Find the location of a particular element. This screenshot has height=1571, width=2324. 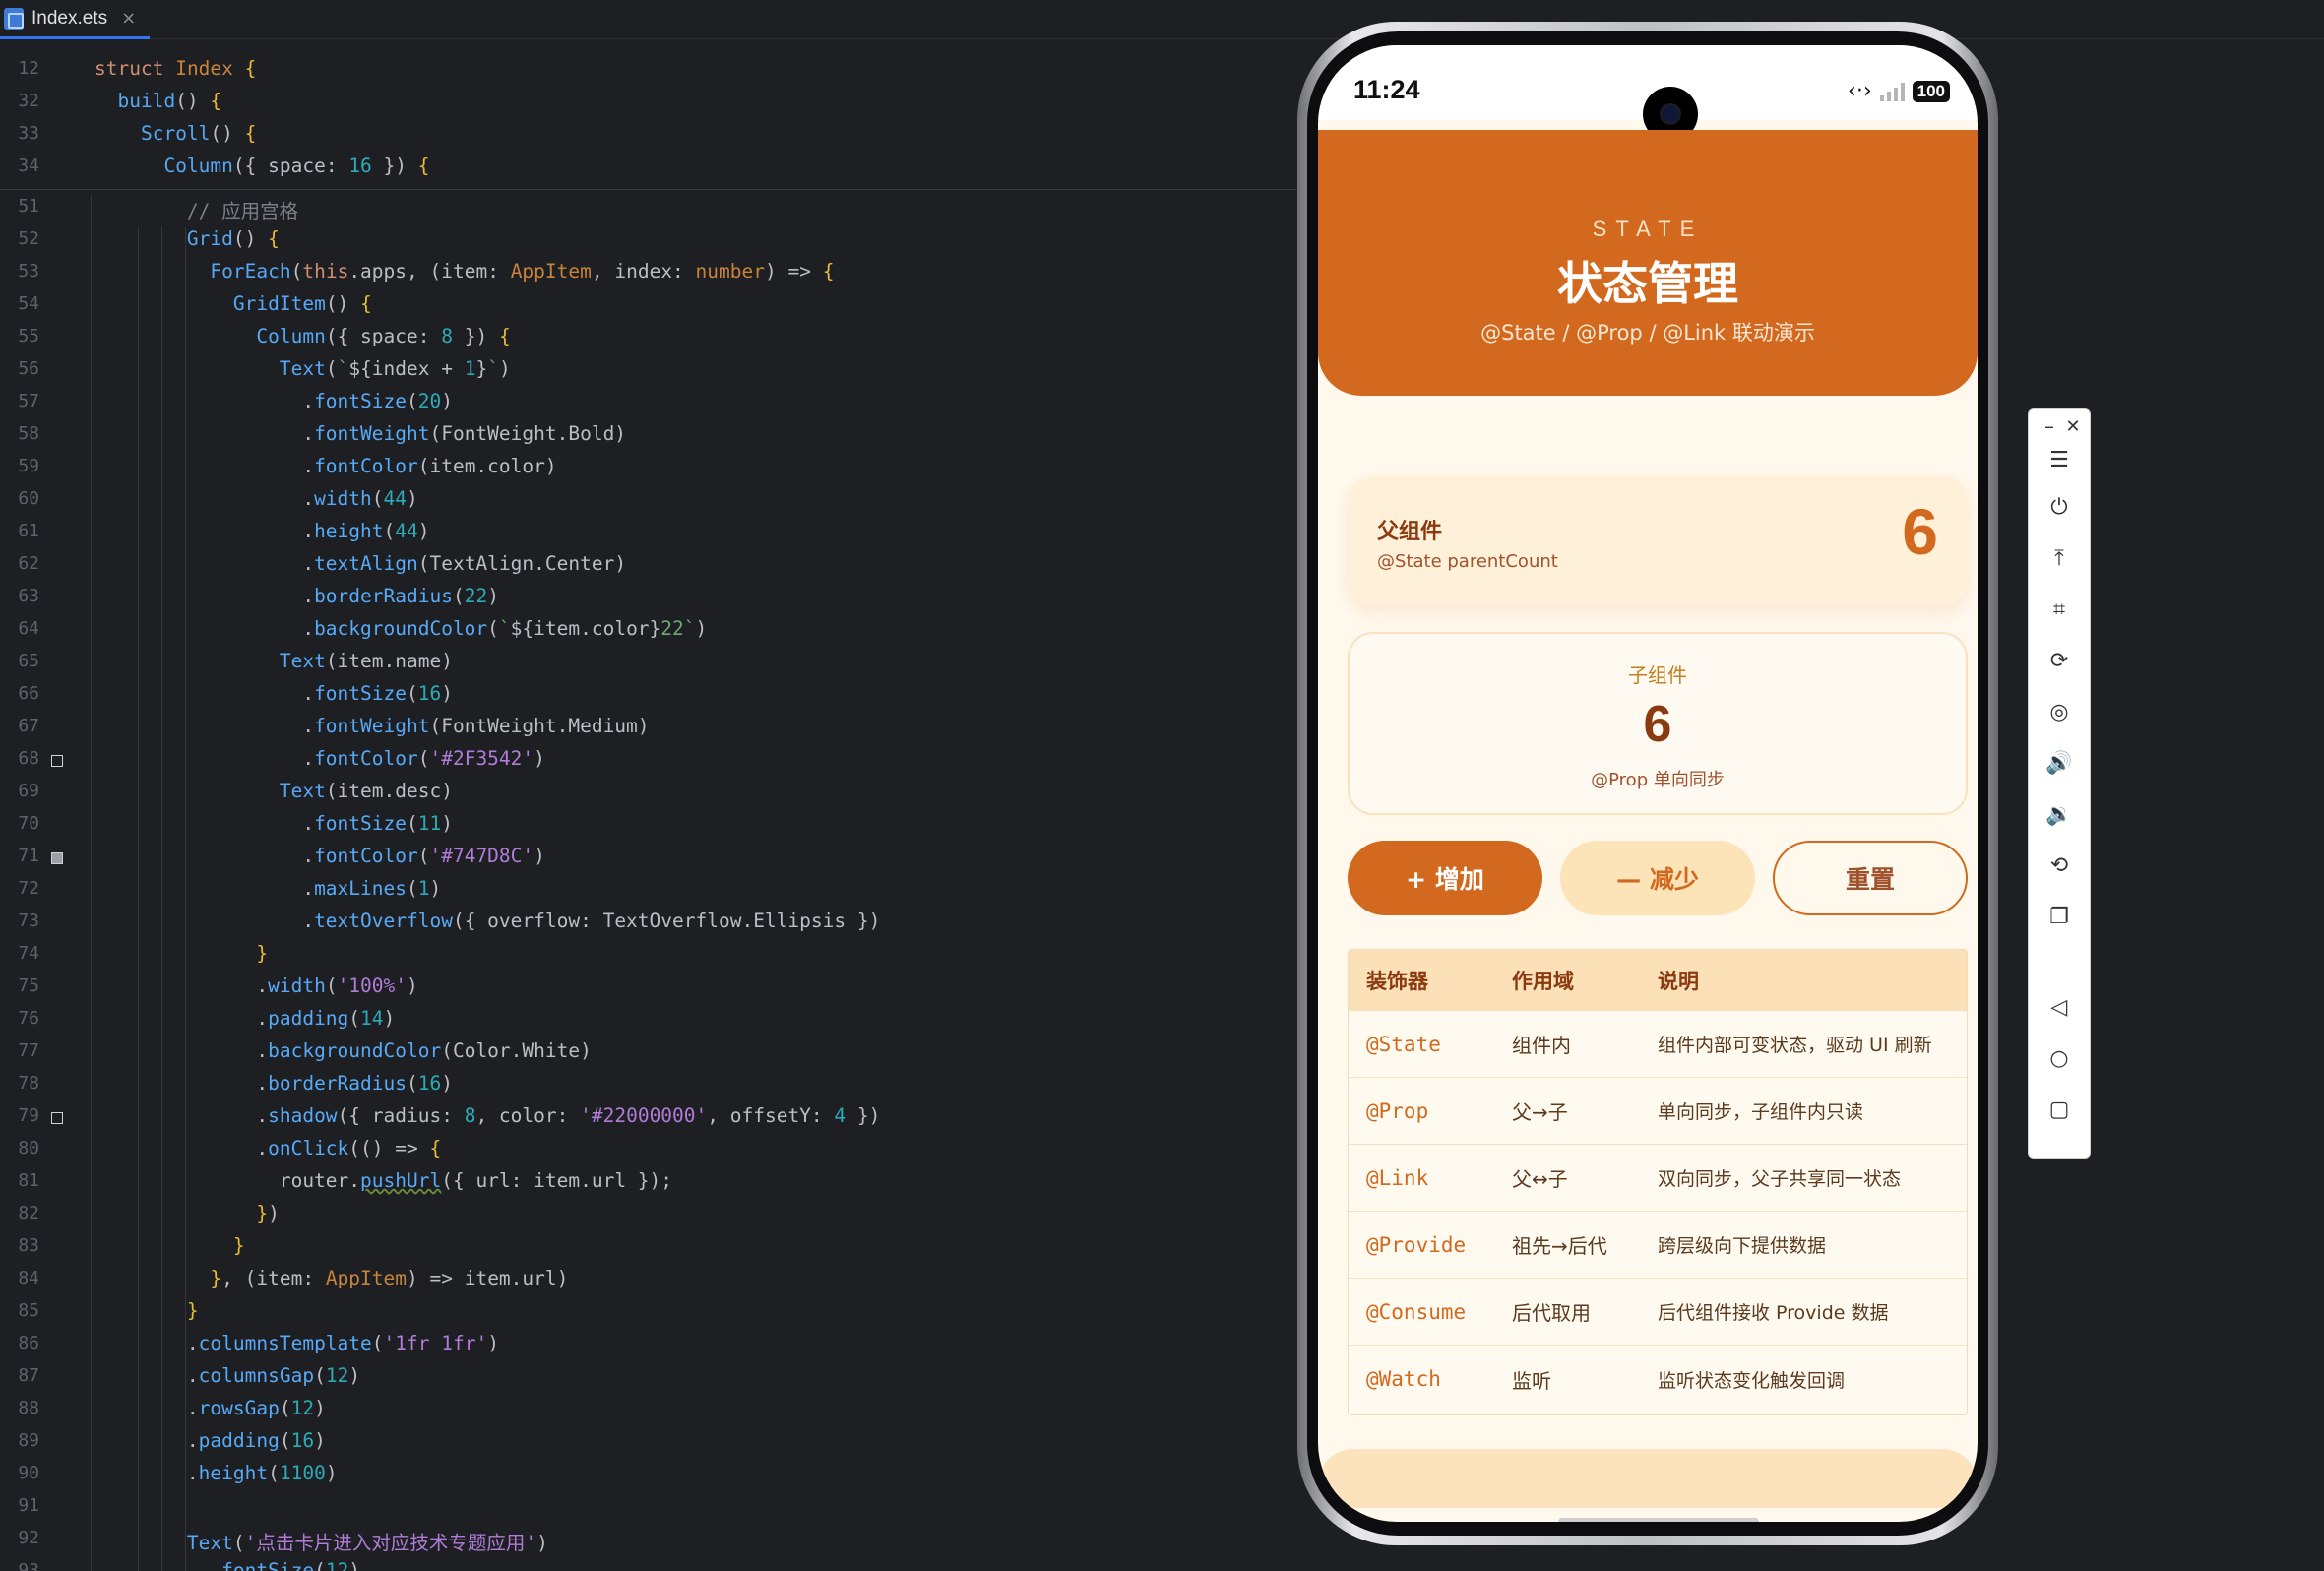

table-header: 说明 is located at coordinates (1678, 981).